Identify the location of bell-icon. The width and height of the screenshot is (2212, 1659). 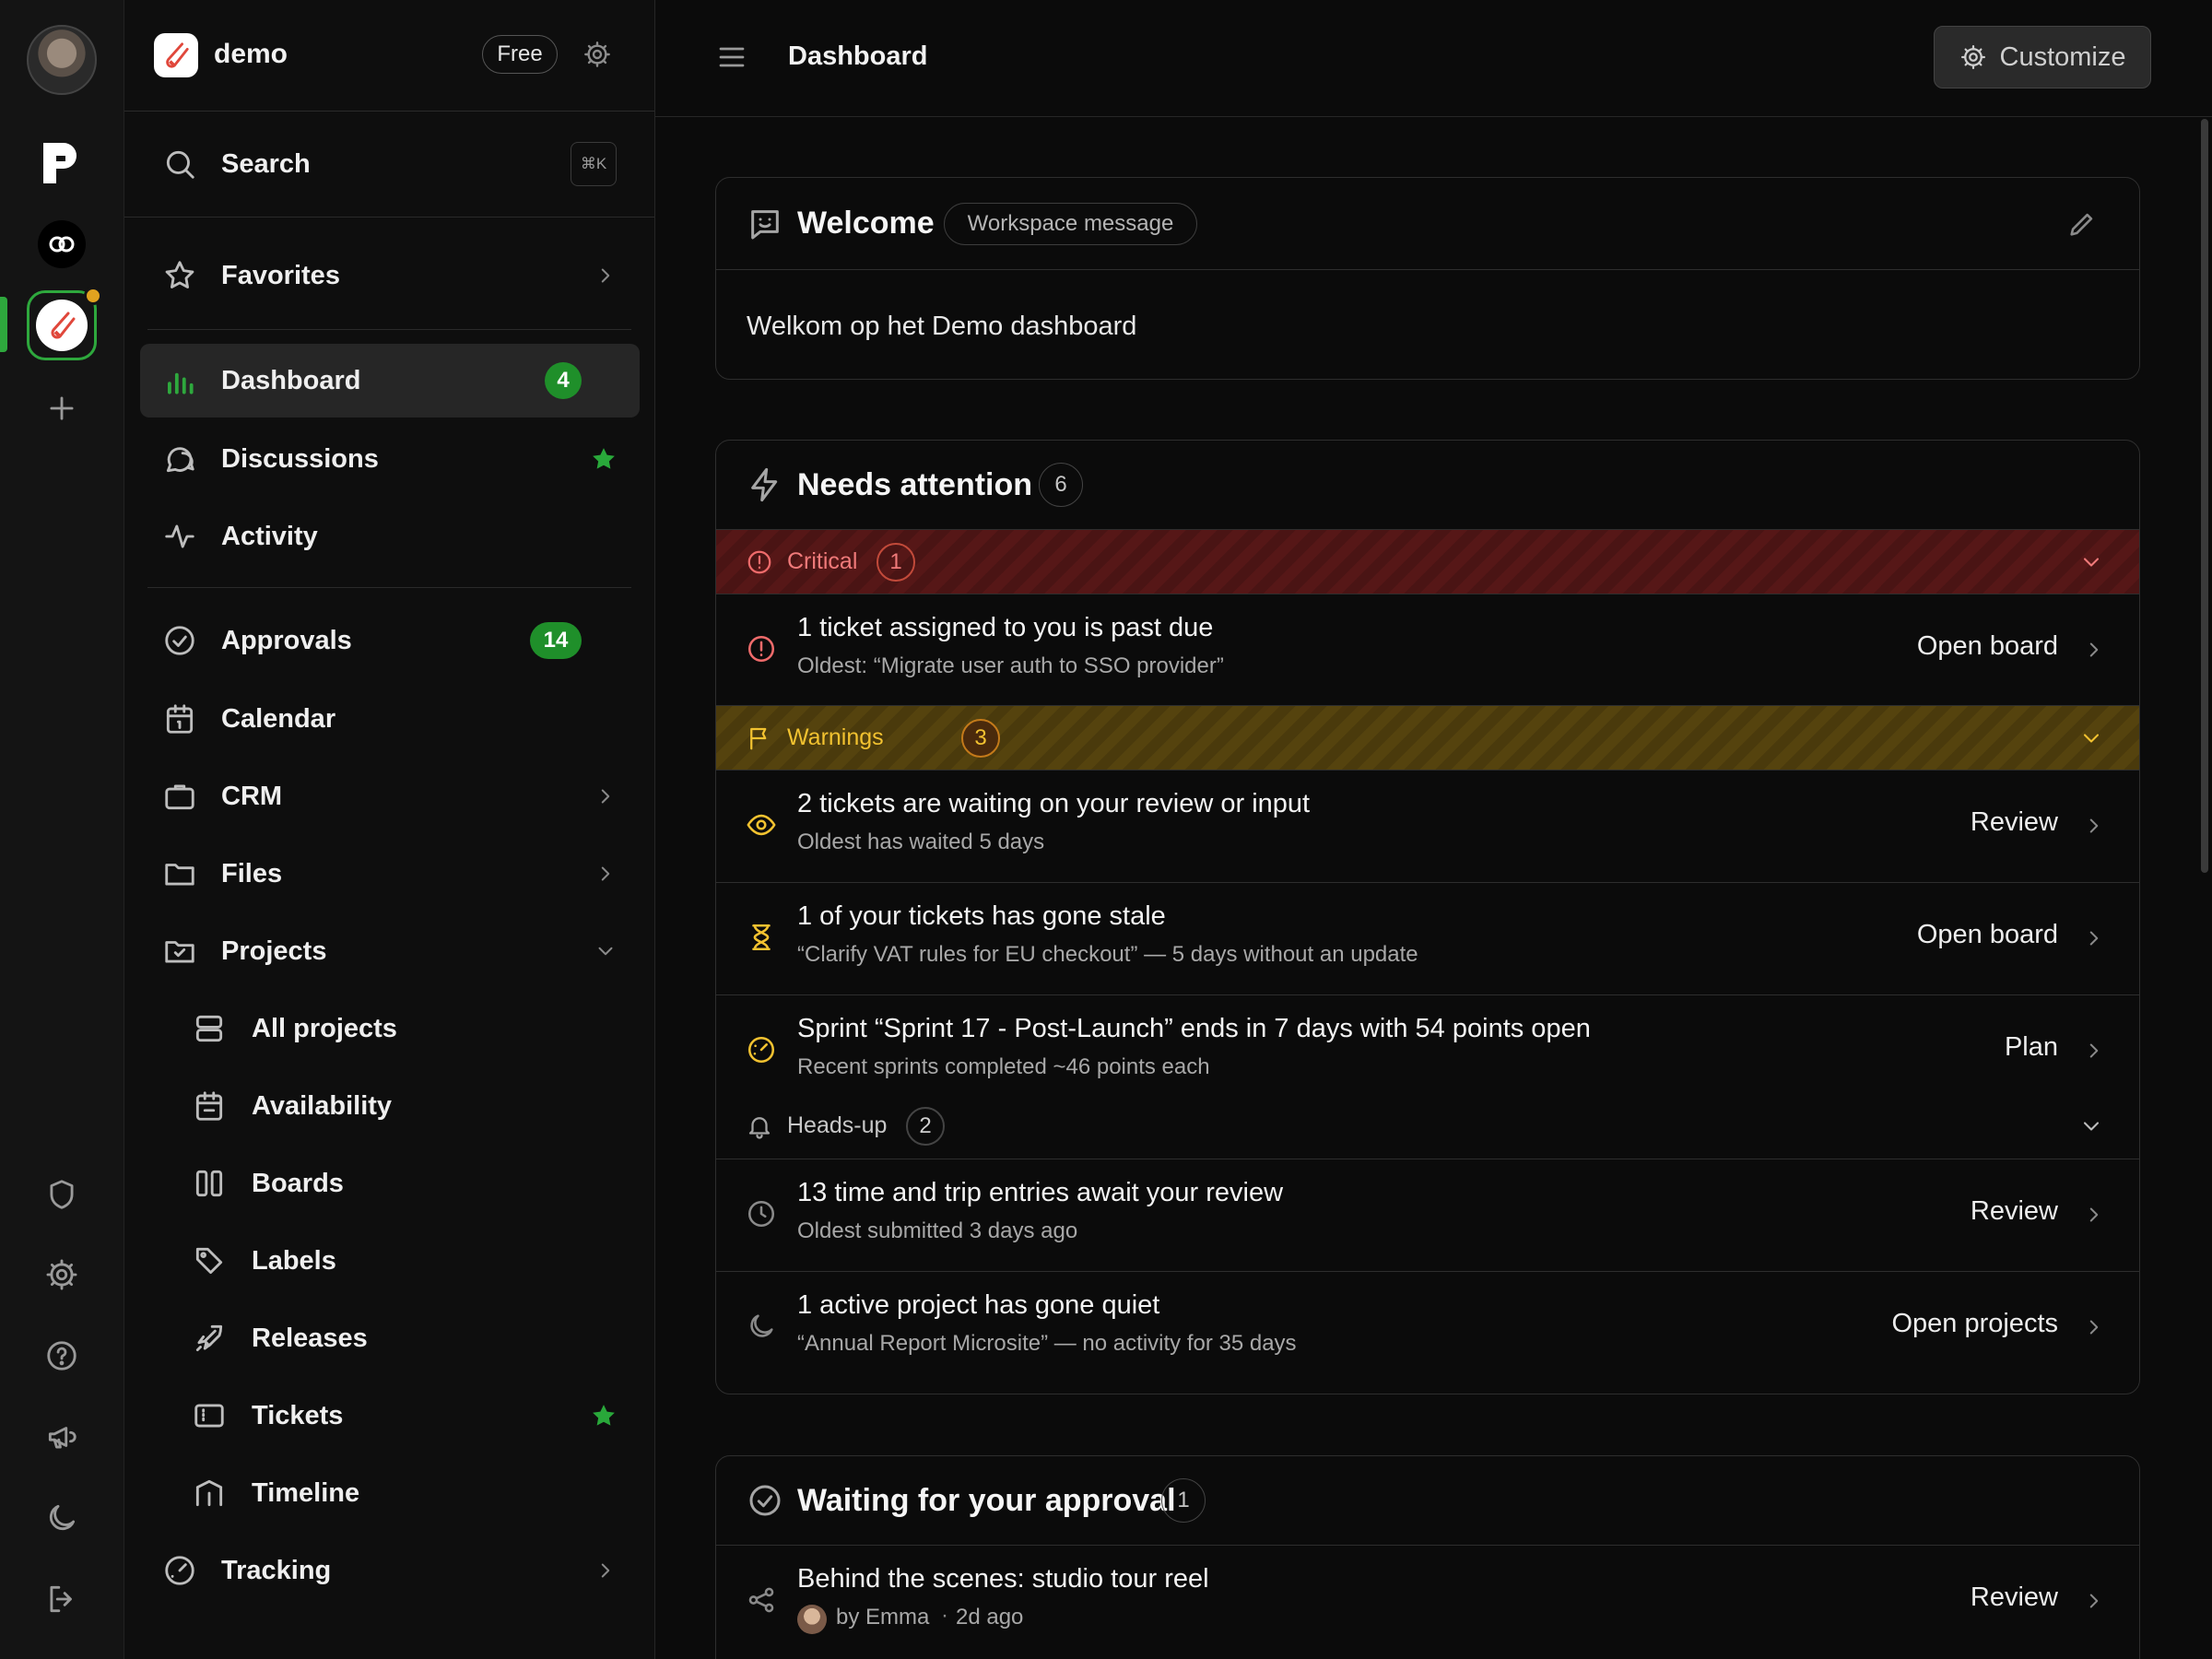
(759, 1126).